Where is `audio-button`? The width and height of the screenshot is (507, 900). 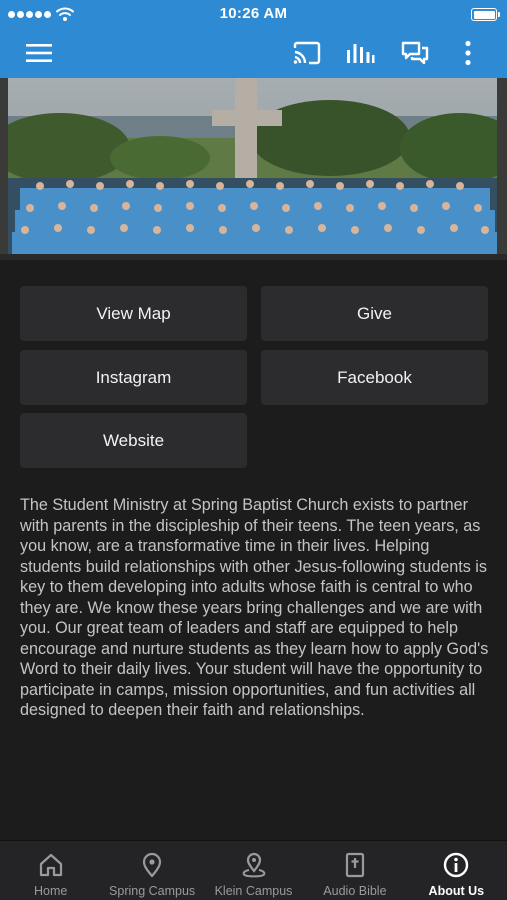
audio-button is located at coordinates (360, 53).